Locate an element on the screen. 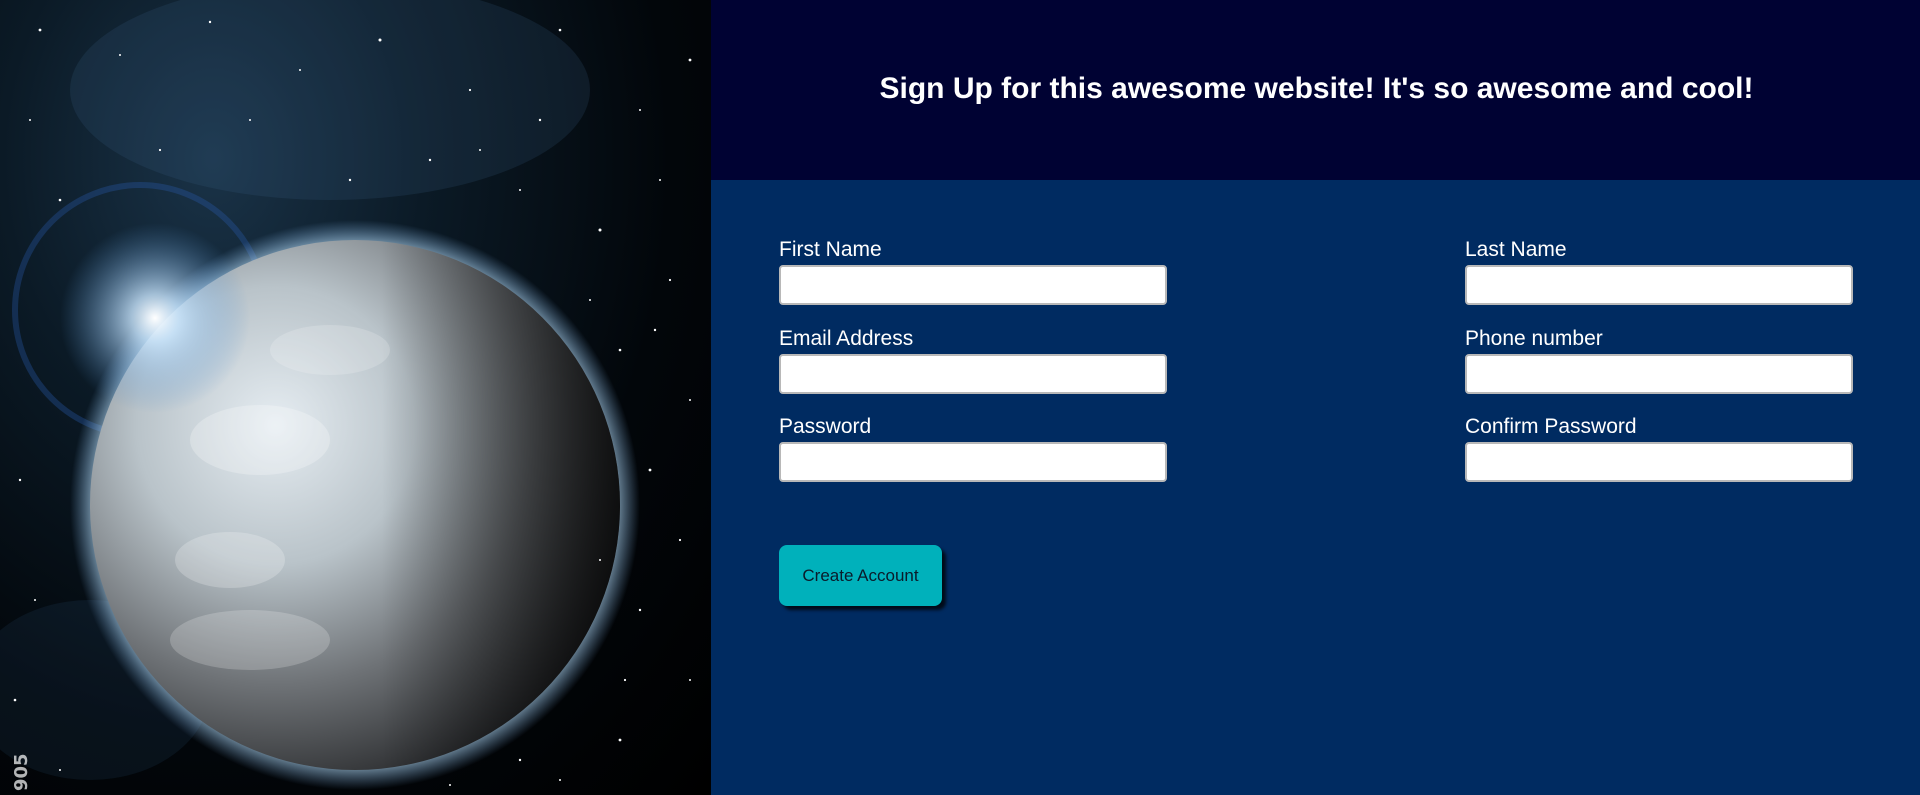  email-label: Email Address is located at coordinates (846, 338).